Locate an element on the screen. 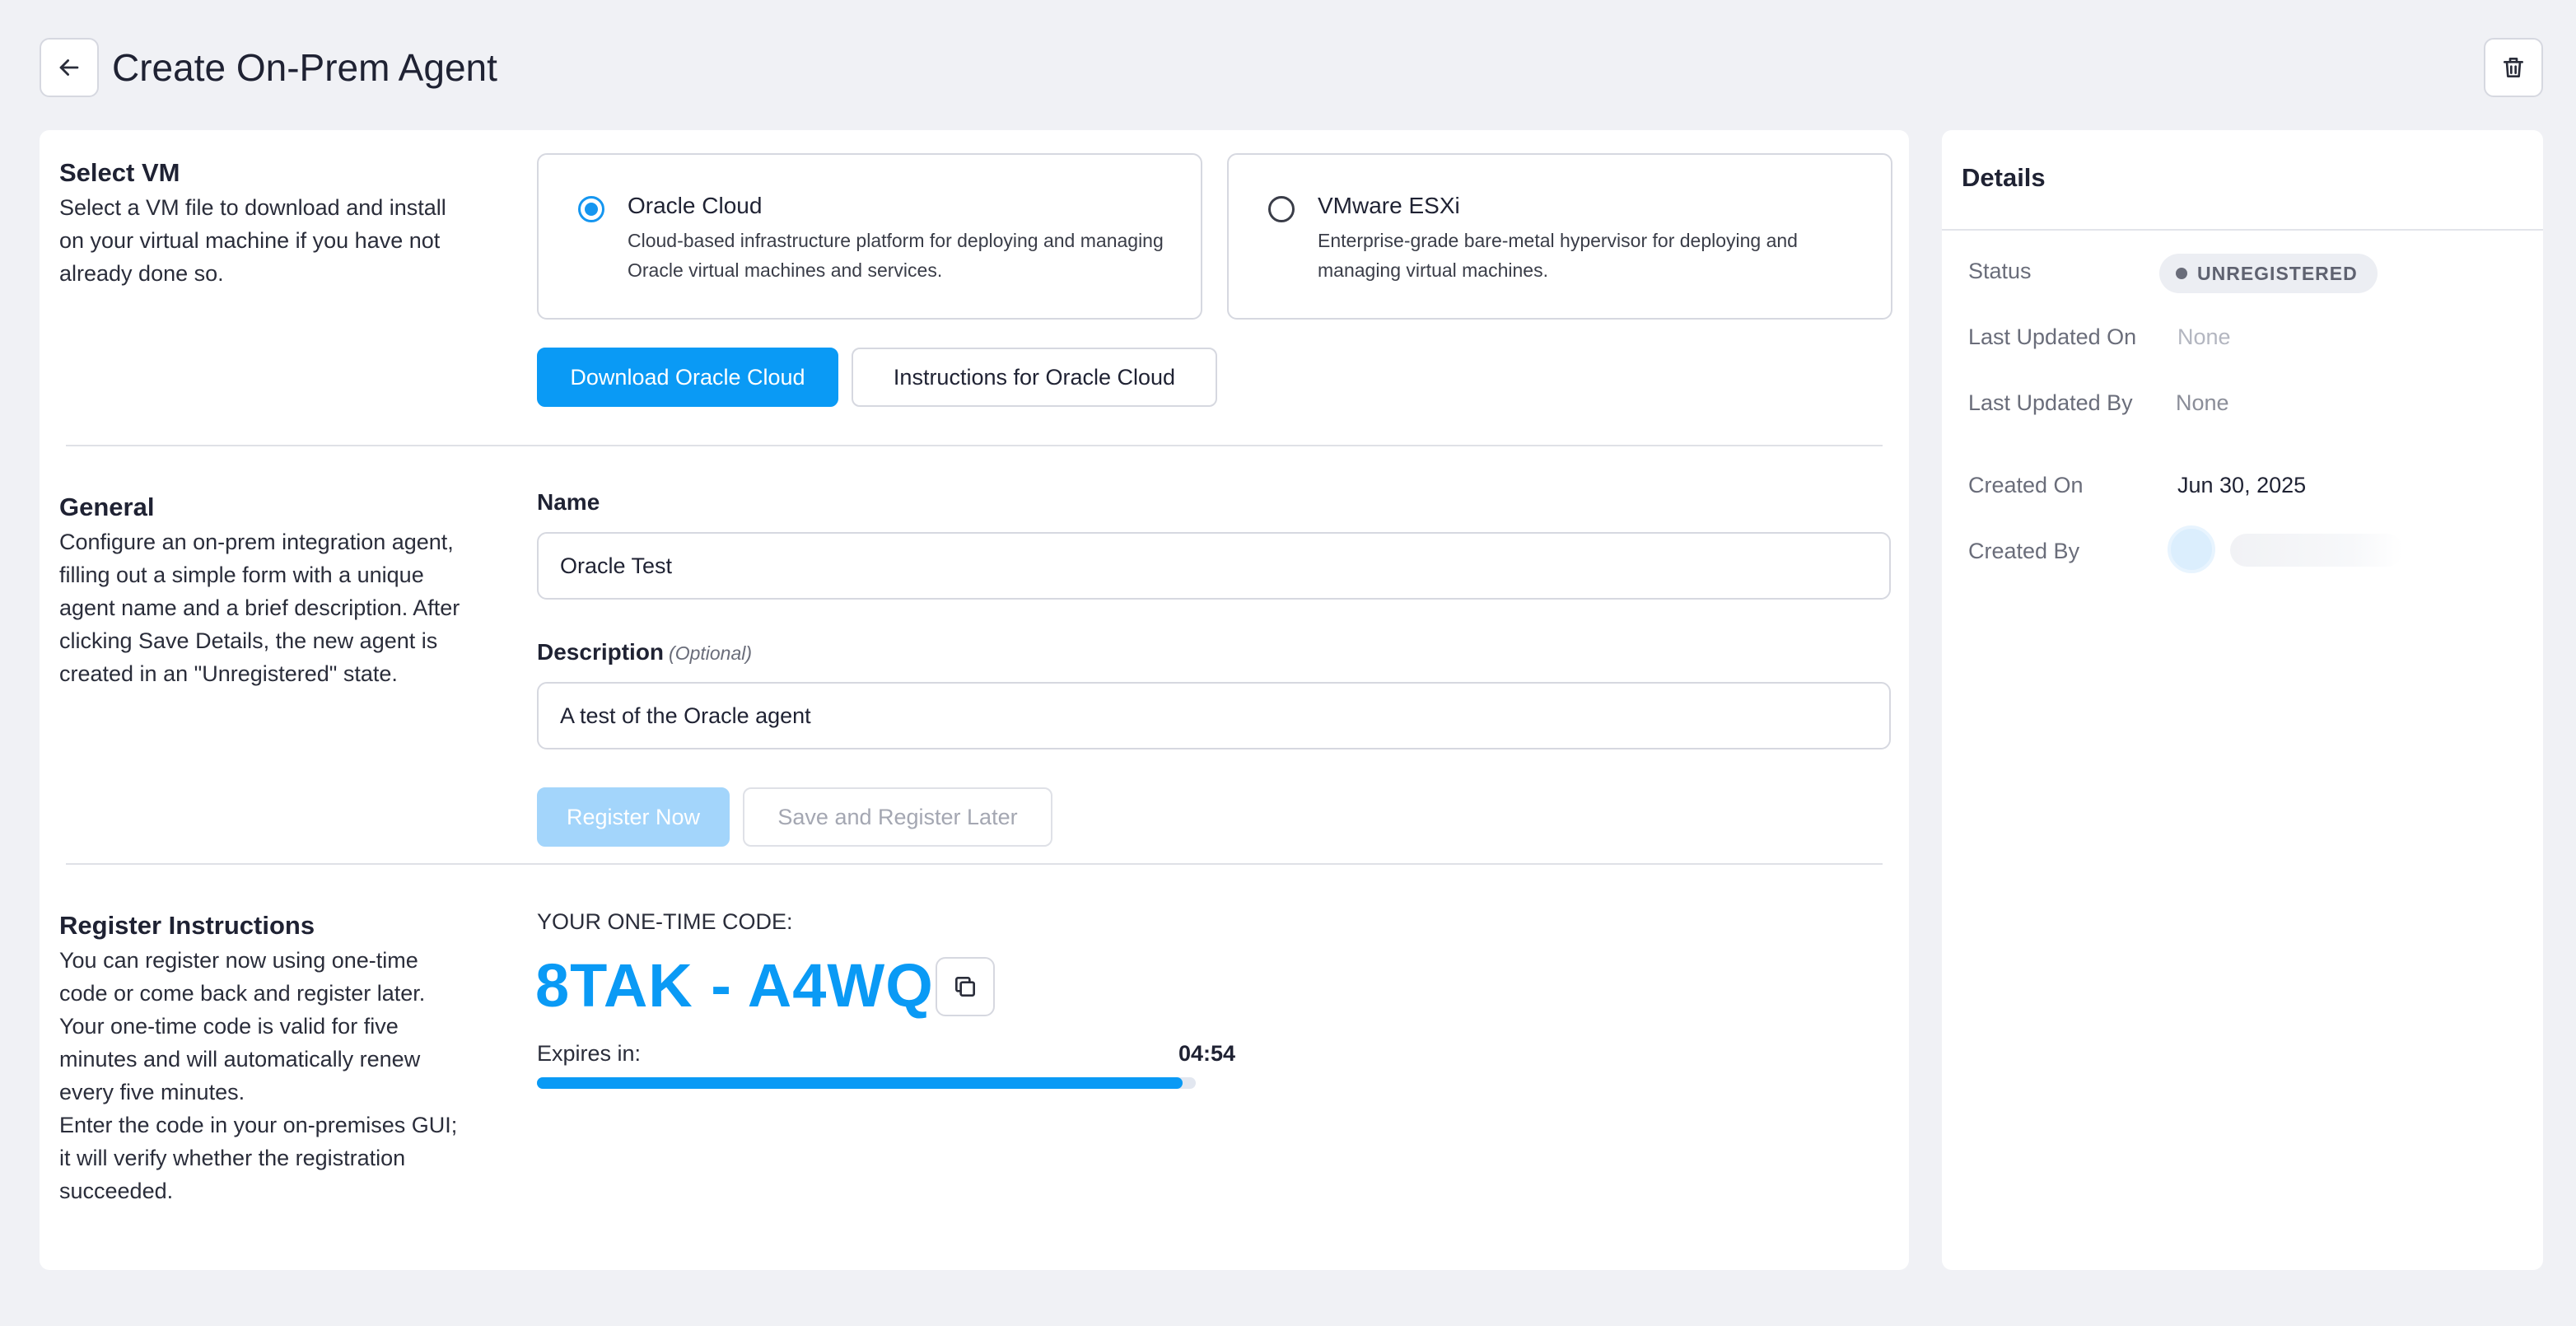  last-updated-by-label: Last Updated By is located at coordinates (2050, 402).